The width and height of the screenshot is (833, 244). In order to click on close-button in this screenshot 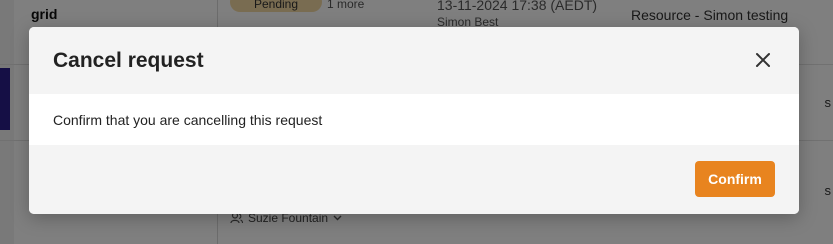, I will do `click(763, 60)`.